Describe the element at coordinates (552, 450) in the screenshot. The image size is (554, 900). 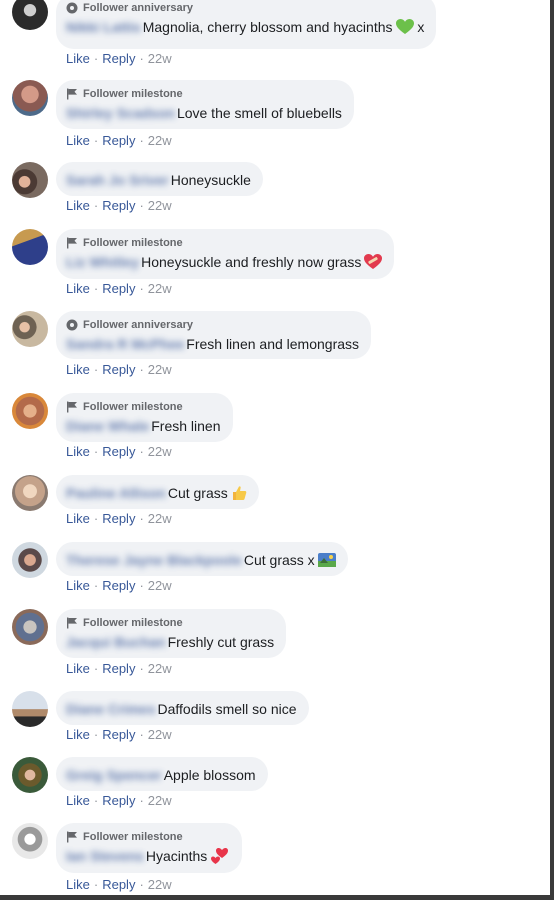
I see `window-border-right` at that location.